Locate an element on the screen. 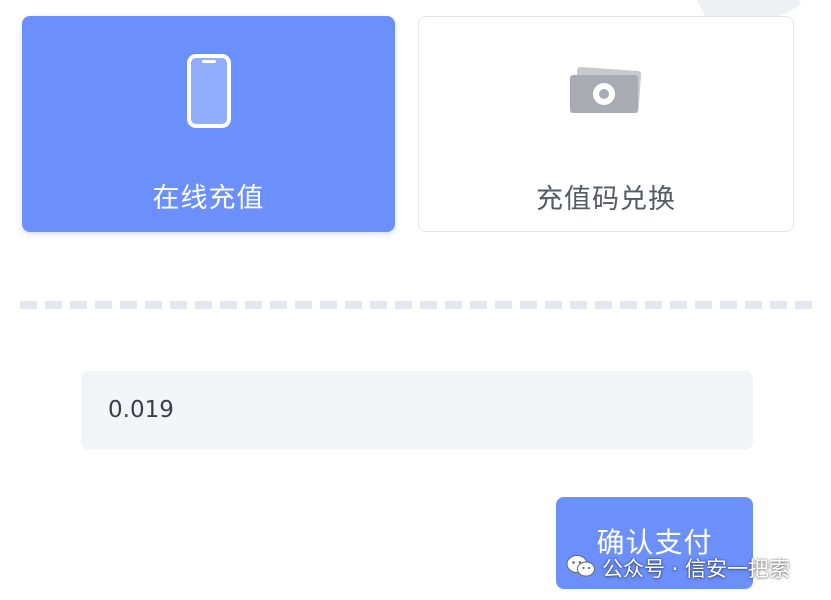 The width and height of the screenshot is (831, 600). watermark: 公众号 · 信安一把索 is located at coordinates (678, 568).